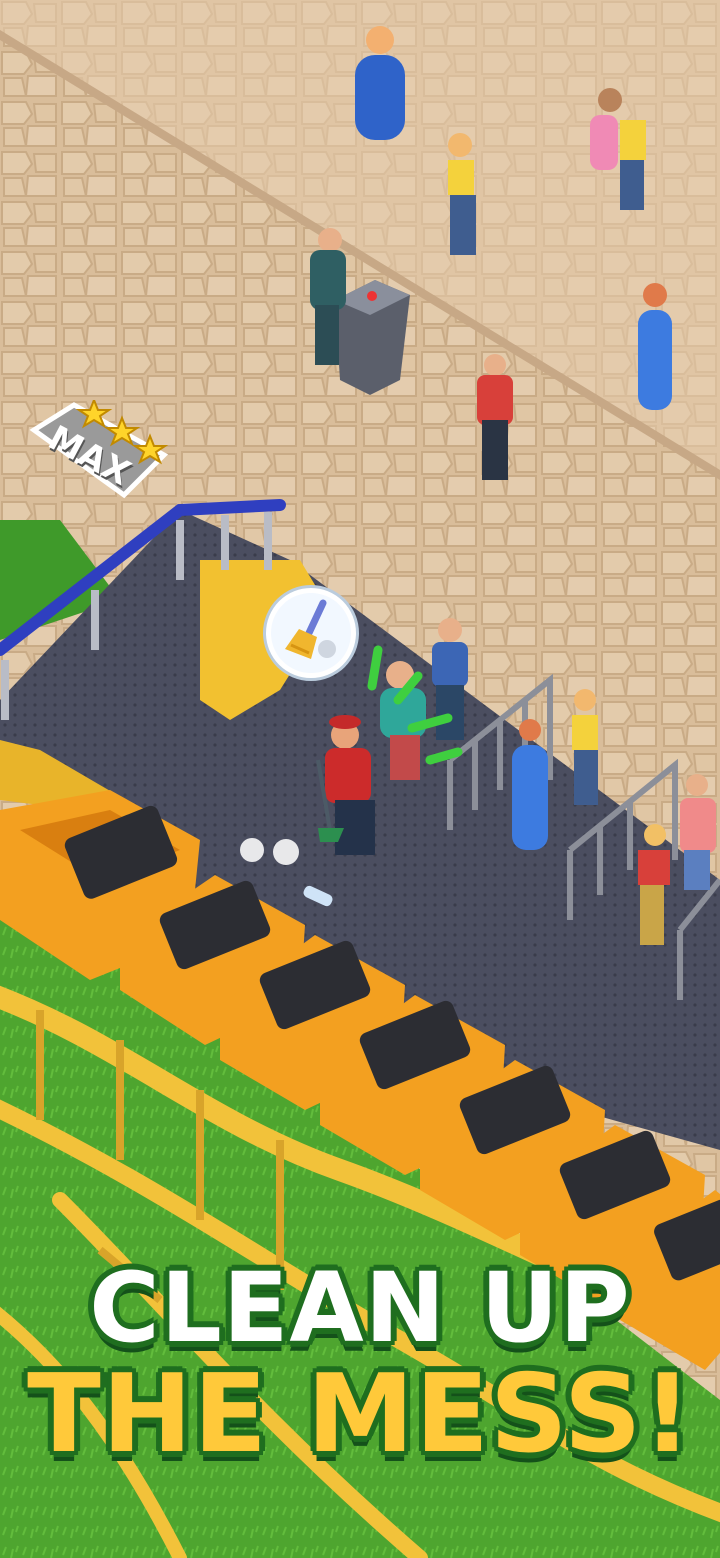 This screenshot has height=1558, width=720. What do you see at coordinates (360, 1414) in the screenshot?
I see `headline-line-2: THE MESS!` at bounding box center [360, 1414].